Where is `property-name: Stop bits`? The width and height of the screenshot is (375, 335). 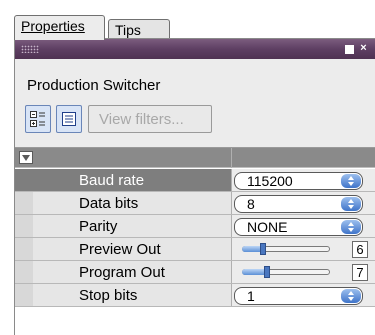
property-name: Stop bits is located at coordinates (108, 295).